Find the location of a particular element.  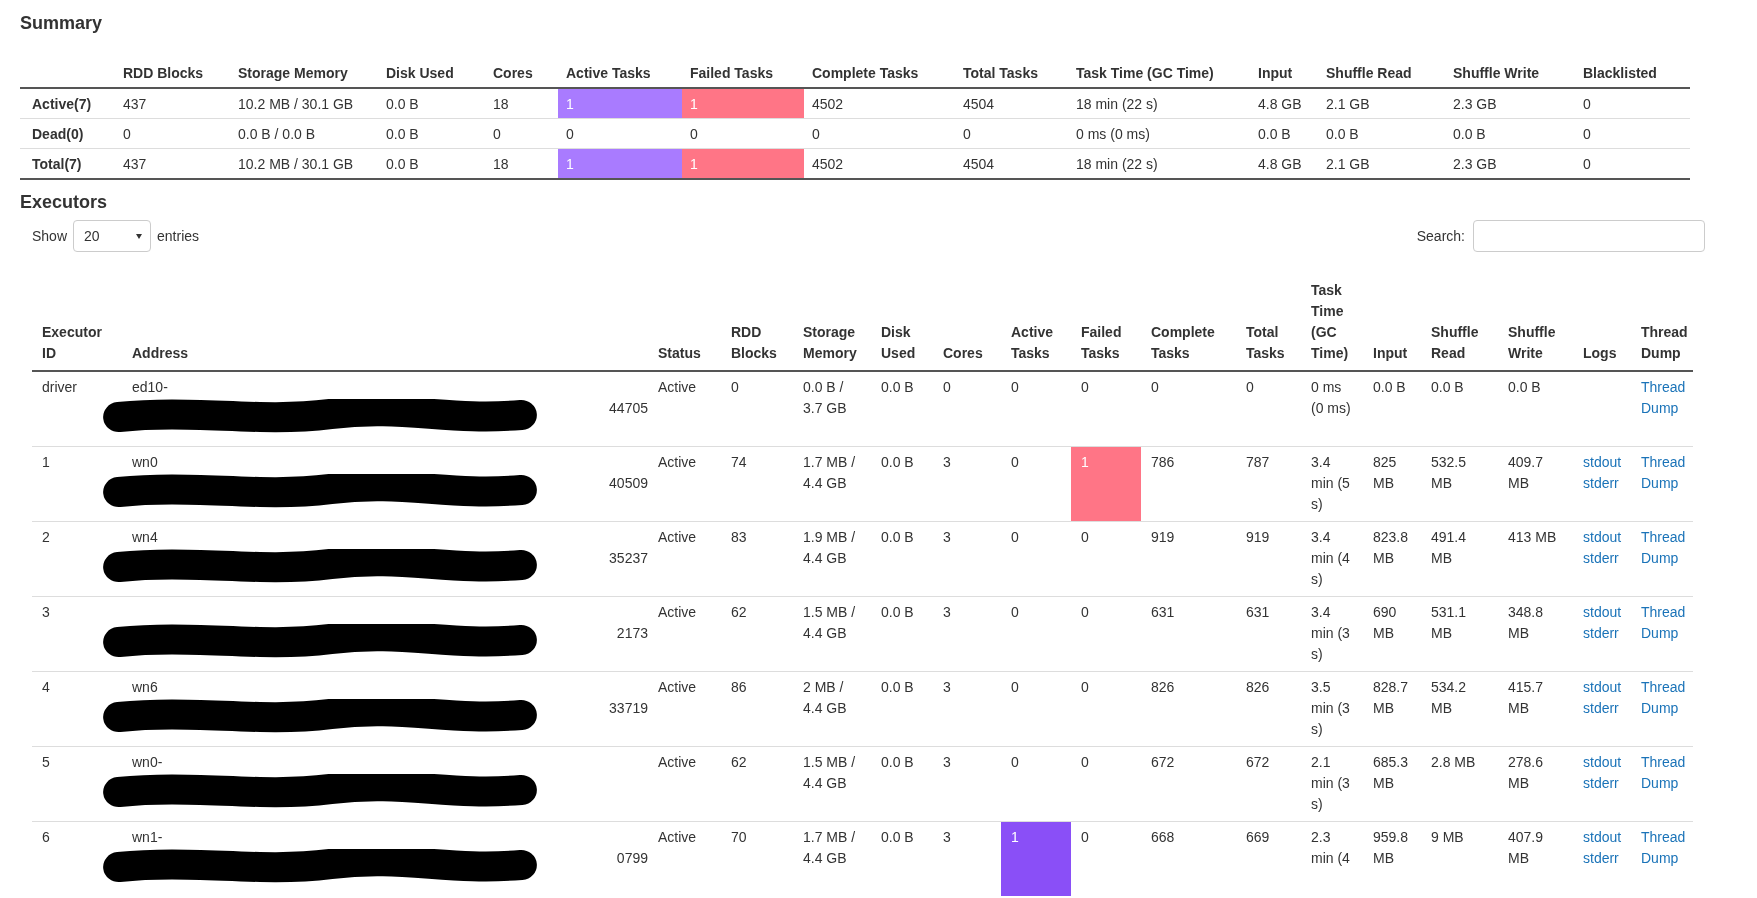

column-header: Address is located at coordinates (385, 322).